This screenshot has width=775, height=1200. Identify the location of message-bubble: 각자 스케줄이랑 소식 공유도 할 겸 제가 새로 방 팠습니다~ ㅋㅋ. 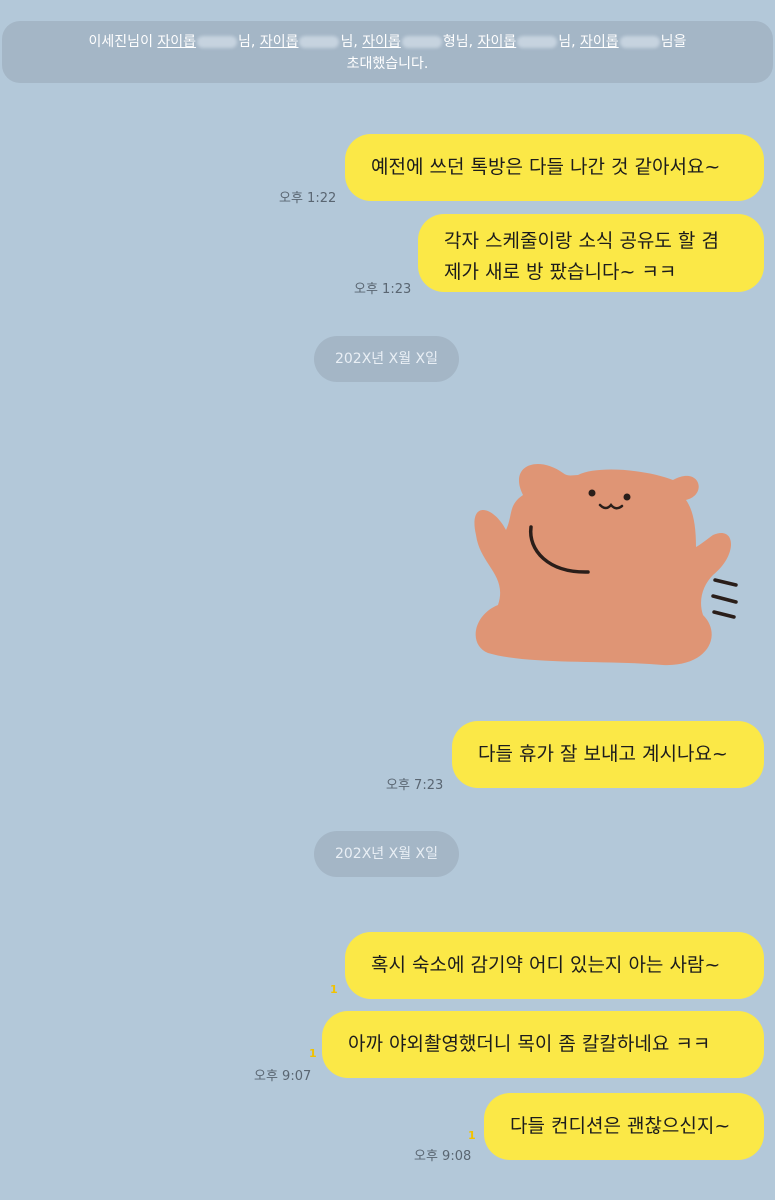
(591, 253).